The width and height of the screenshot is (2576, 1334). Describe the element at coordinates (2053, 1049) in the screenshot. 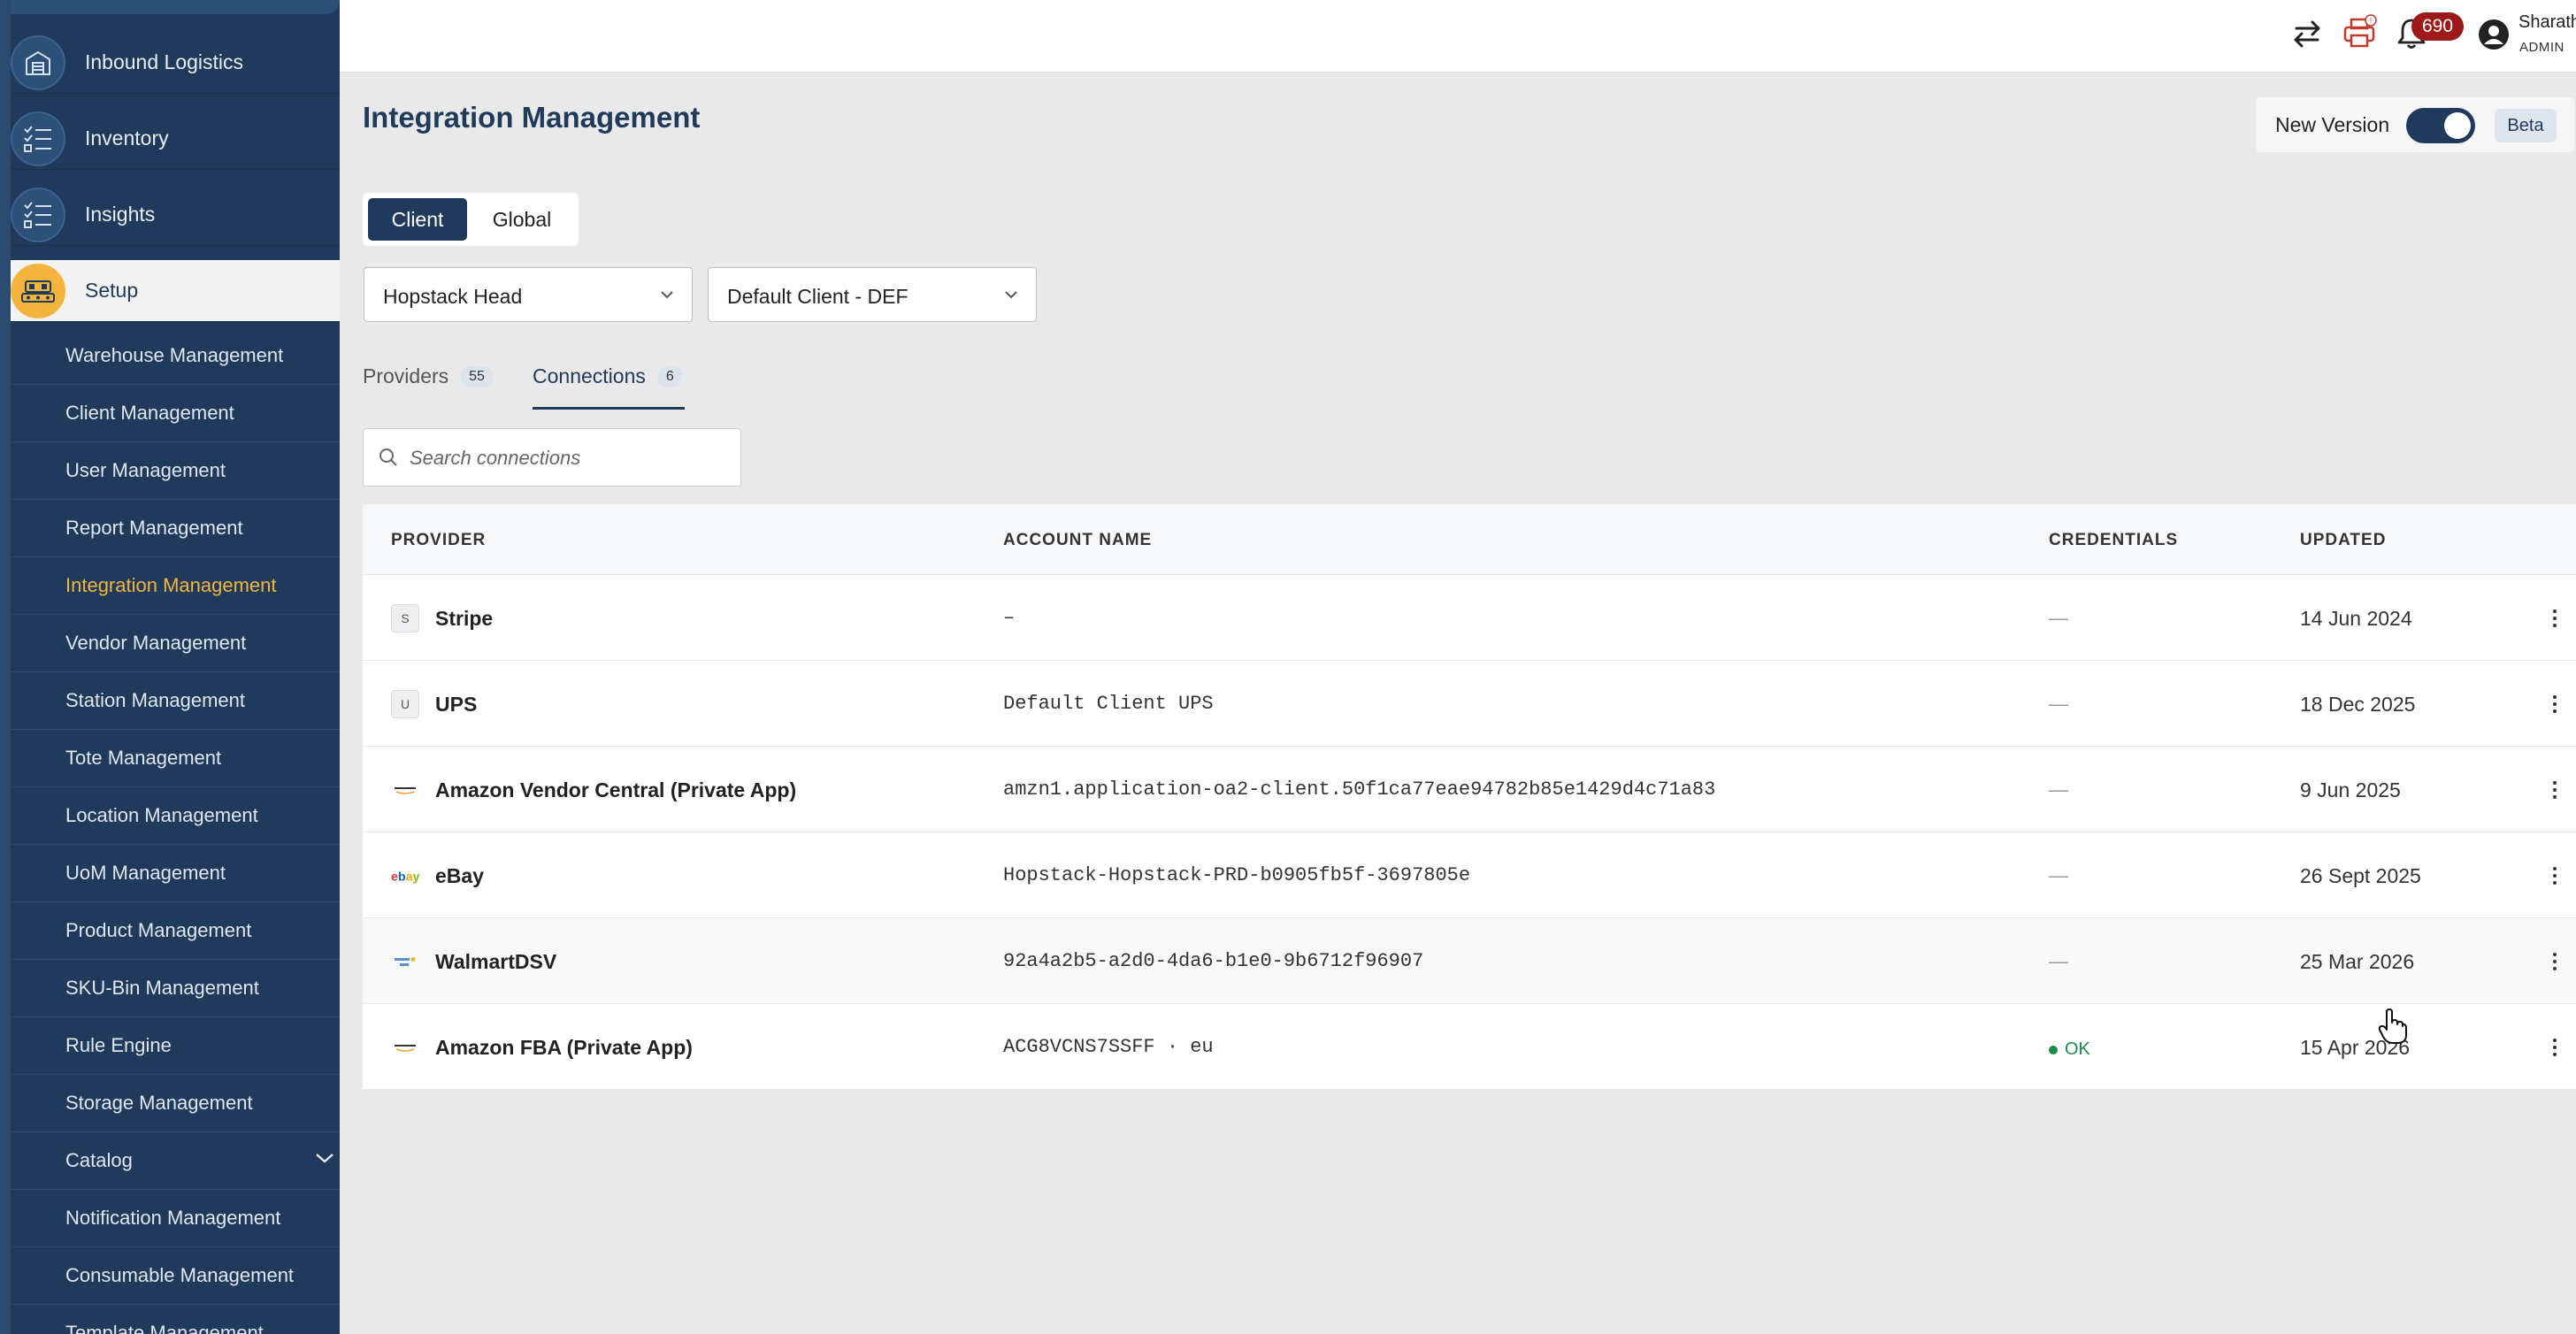

I see `status-dot-icon` at that location.